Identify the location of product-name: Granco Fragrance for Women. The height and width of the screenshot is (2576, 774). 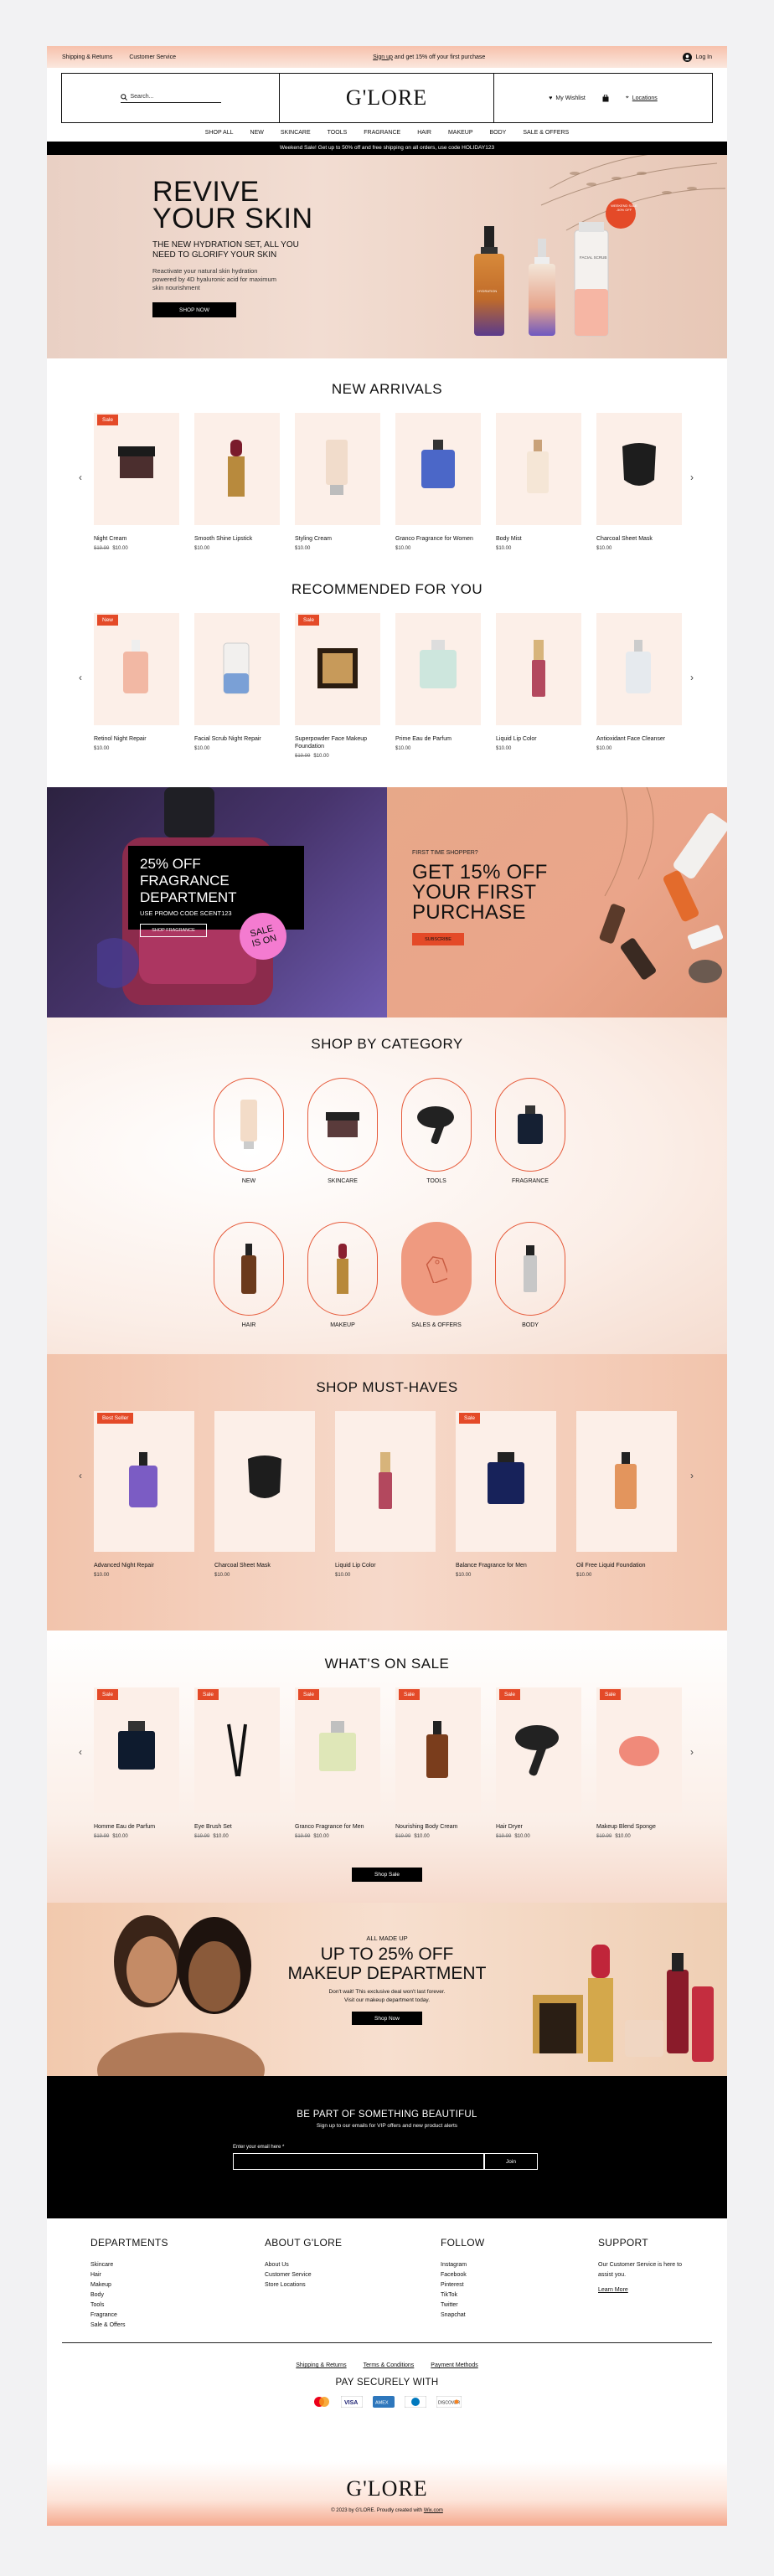
(438, 539).